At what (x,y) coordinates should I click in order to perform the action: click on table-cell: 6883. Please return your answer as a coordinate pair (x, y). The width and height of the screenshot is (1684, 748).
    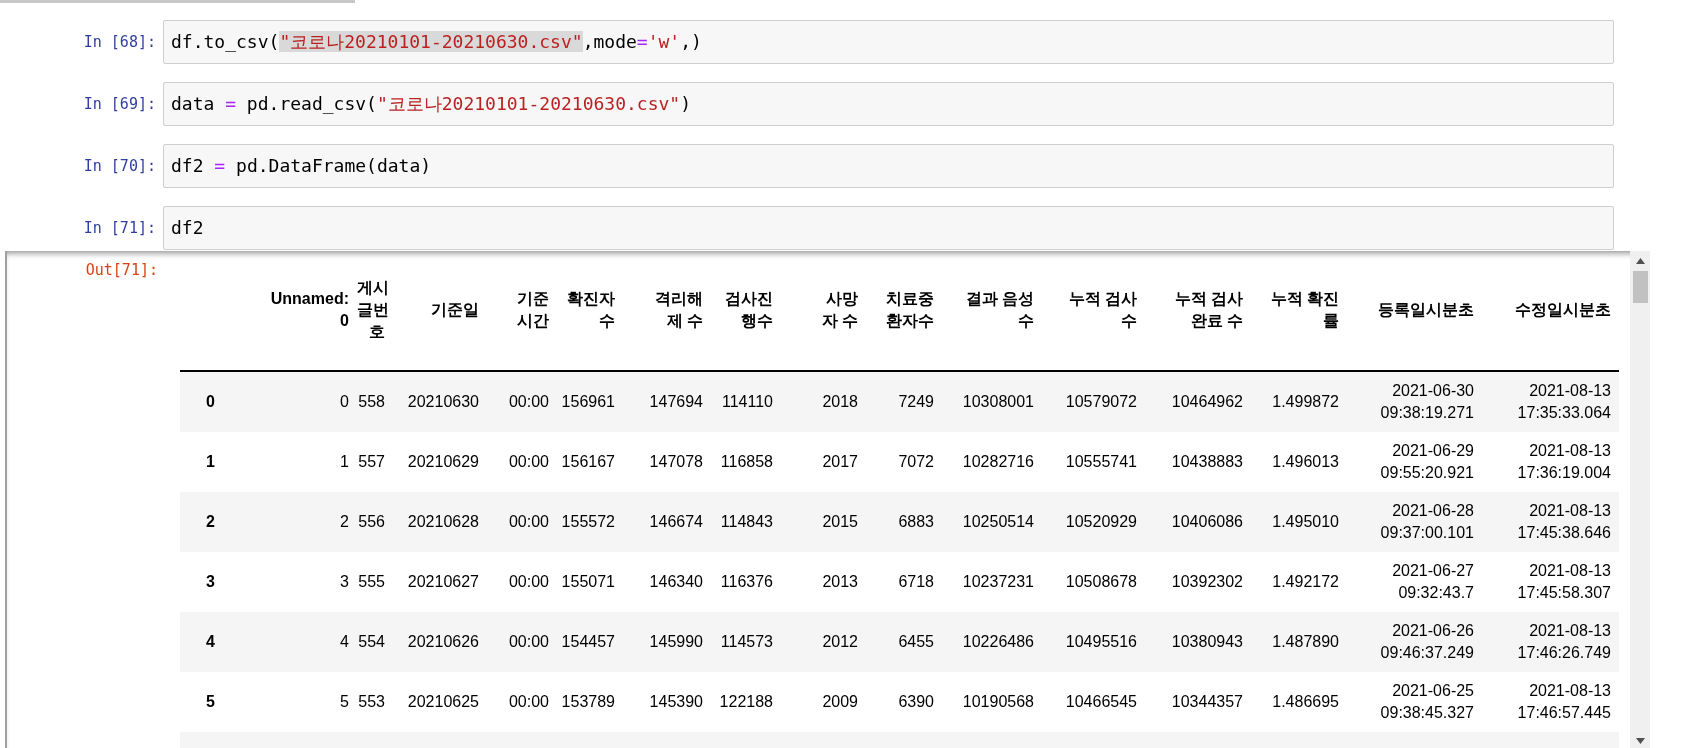
    Looking at the image, I should click on (904, 522).